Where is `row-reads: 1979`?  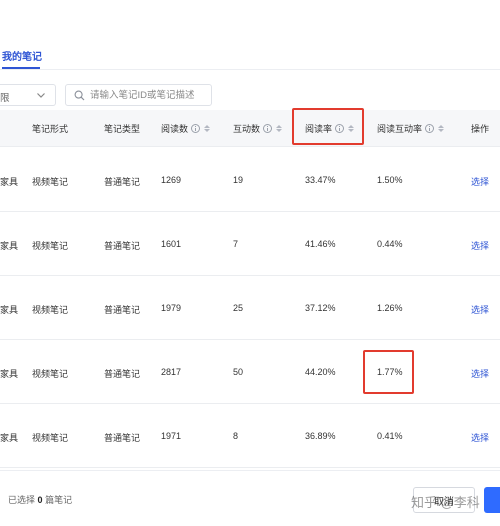 row-reads: 1979 is located at coordinates (171, 308).